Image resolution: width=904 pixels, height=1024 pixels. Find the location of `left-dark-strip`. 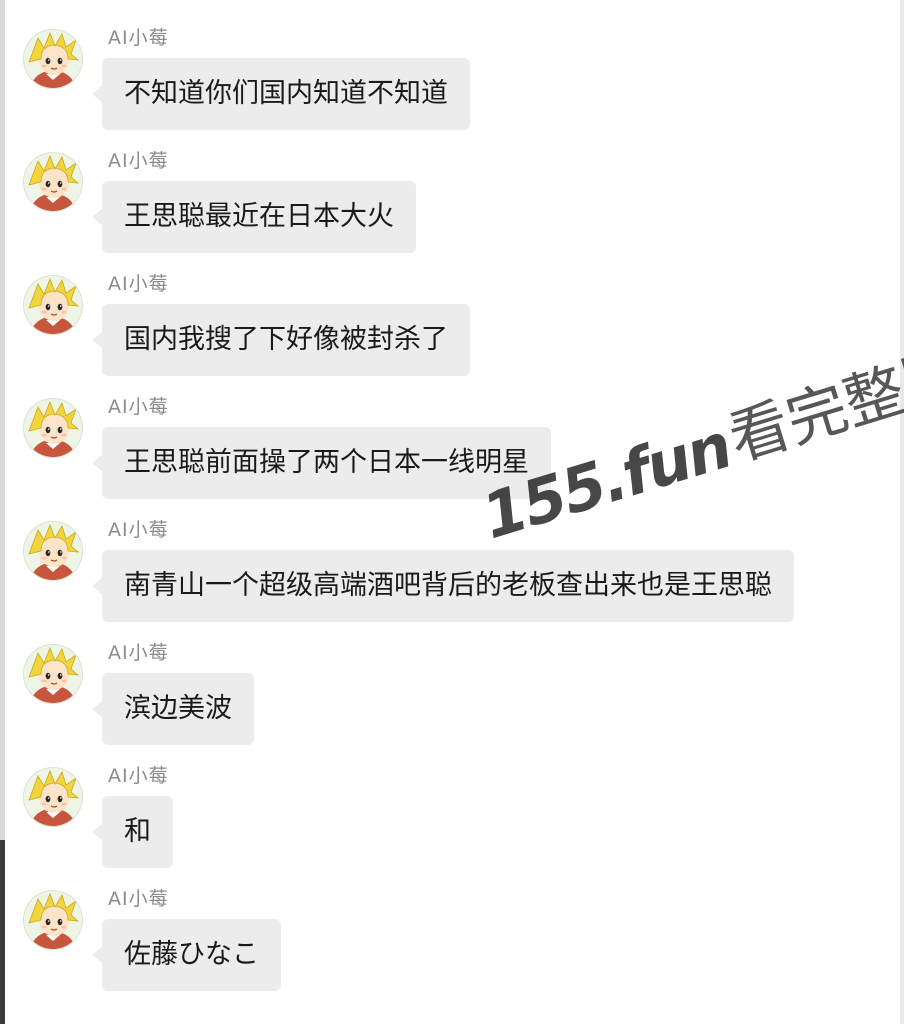

left-dark-strip is located at coordinates (2, 932).